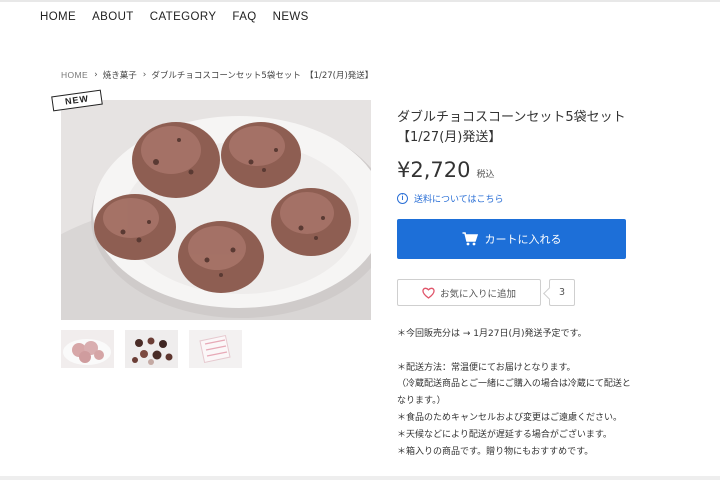 This screenshot has width=720, height=480. I want to click on thumbnail-pink-scones-image, so click(87, 349).